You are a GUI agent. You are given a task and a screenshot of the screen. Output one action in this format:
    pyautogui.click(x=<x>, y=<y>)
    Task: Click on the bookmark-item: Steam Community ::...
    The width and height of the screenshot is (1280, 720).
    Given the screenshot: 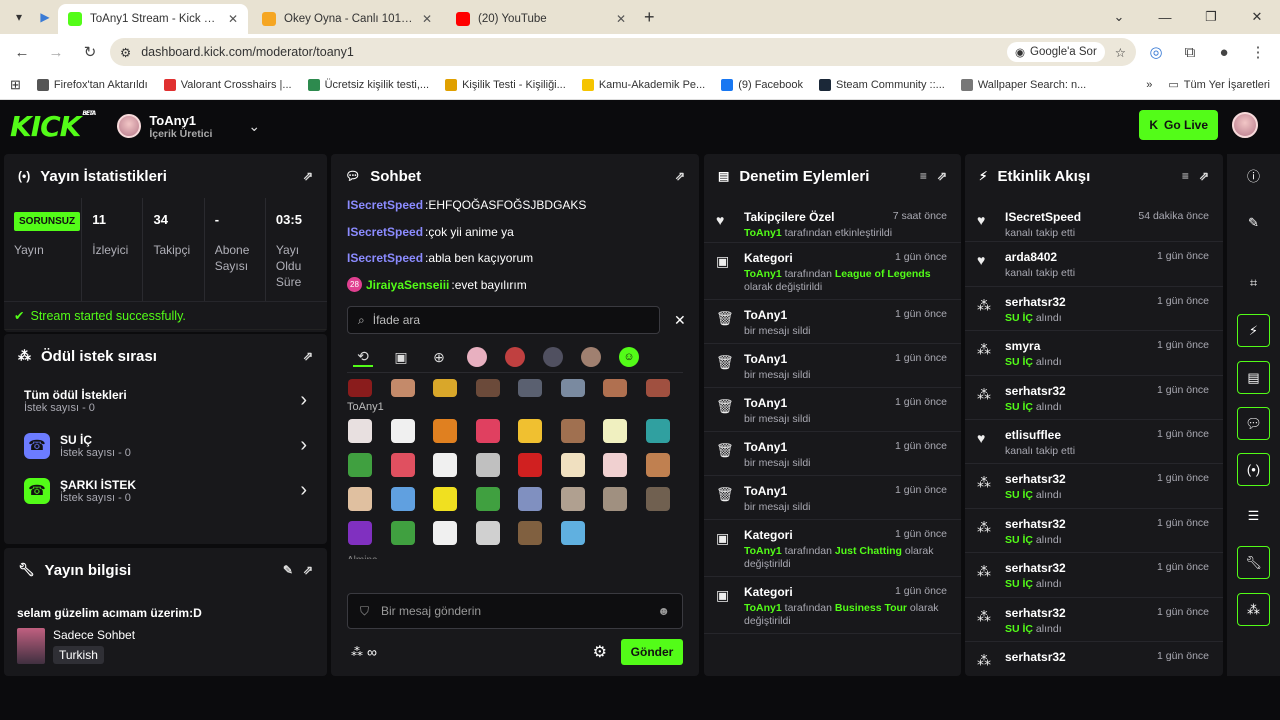 What is the action you would take?
    pyautogui.click(x=882, y=84)
    